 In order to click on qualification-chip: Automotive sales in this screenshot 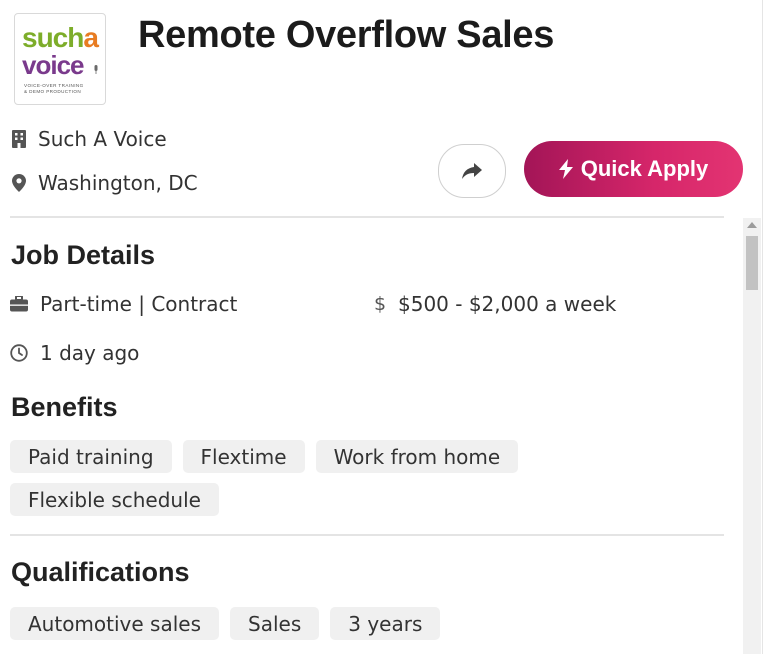, I will do `click(115, 623)`.